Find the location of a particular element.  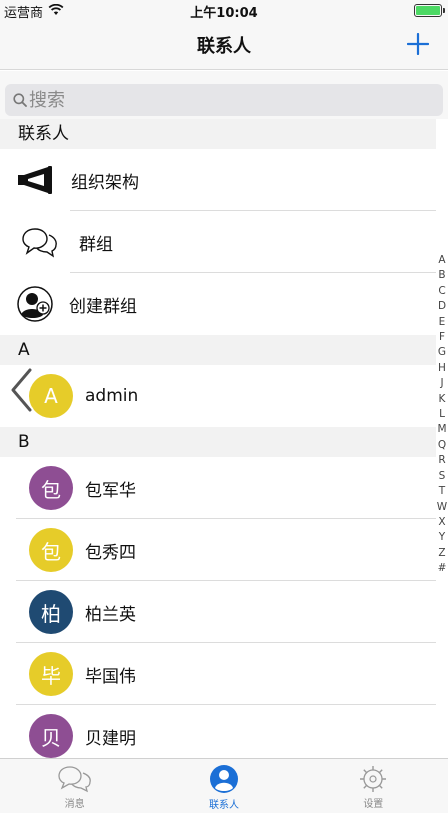

index-letter: Z is located at coordinates (442, 553).